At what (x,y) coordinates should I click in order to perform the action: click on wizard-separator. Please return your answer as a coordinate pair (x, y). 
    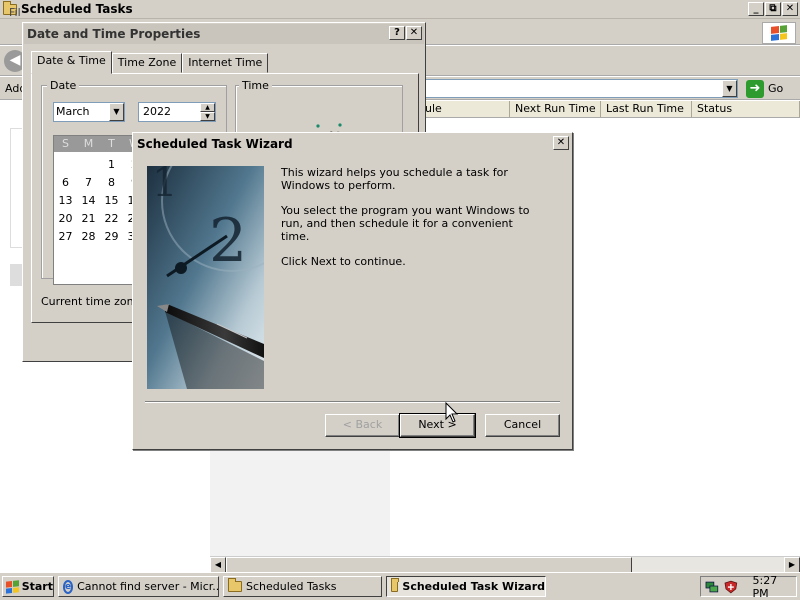
    Looking at the image, I should click on (352, 402).